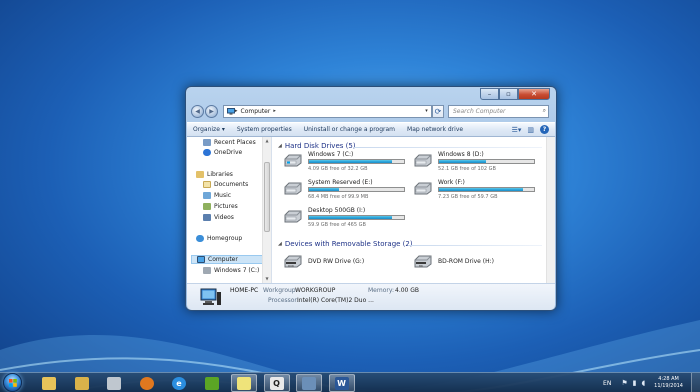 The height and width of the screenshot is (392, 700). I want to click on drive-tile: Desktop 500GB (I:) 59.9 GB free of 465 GB, so click(347, 219).